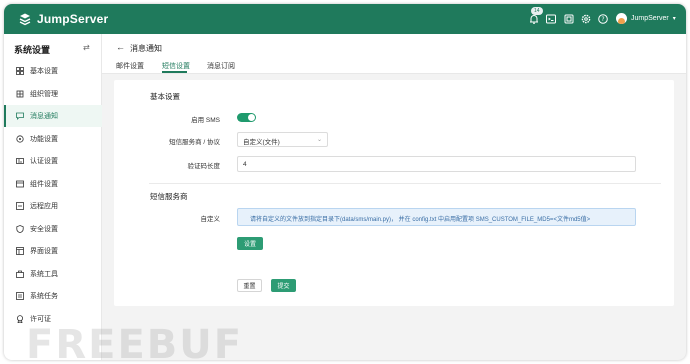 This screenshot has height=364, width=690. I want to click on brand-logo: JumpServer, so click(63, 19).